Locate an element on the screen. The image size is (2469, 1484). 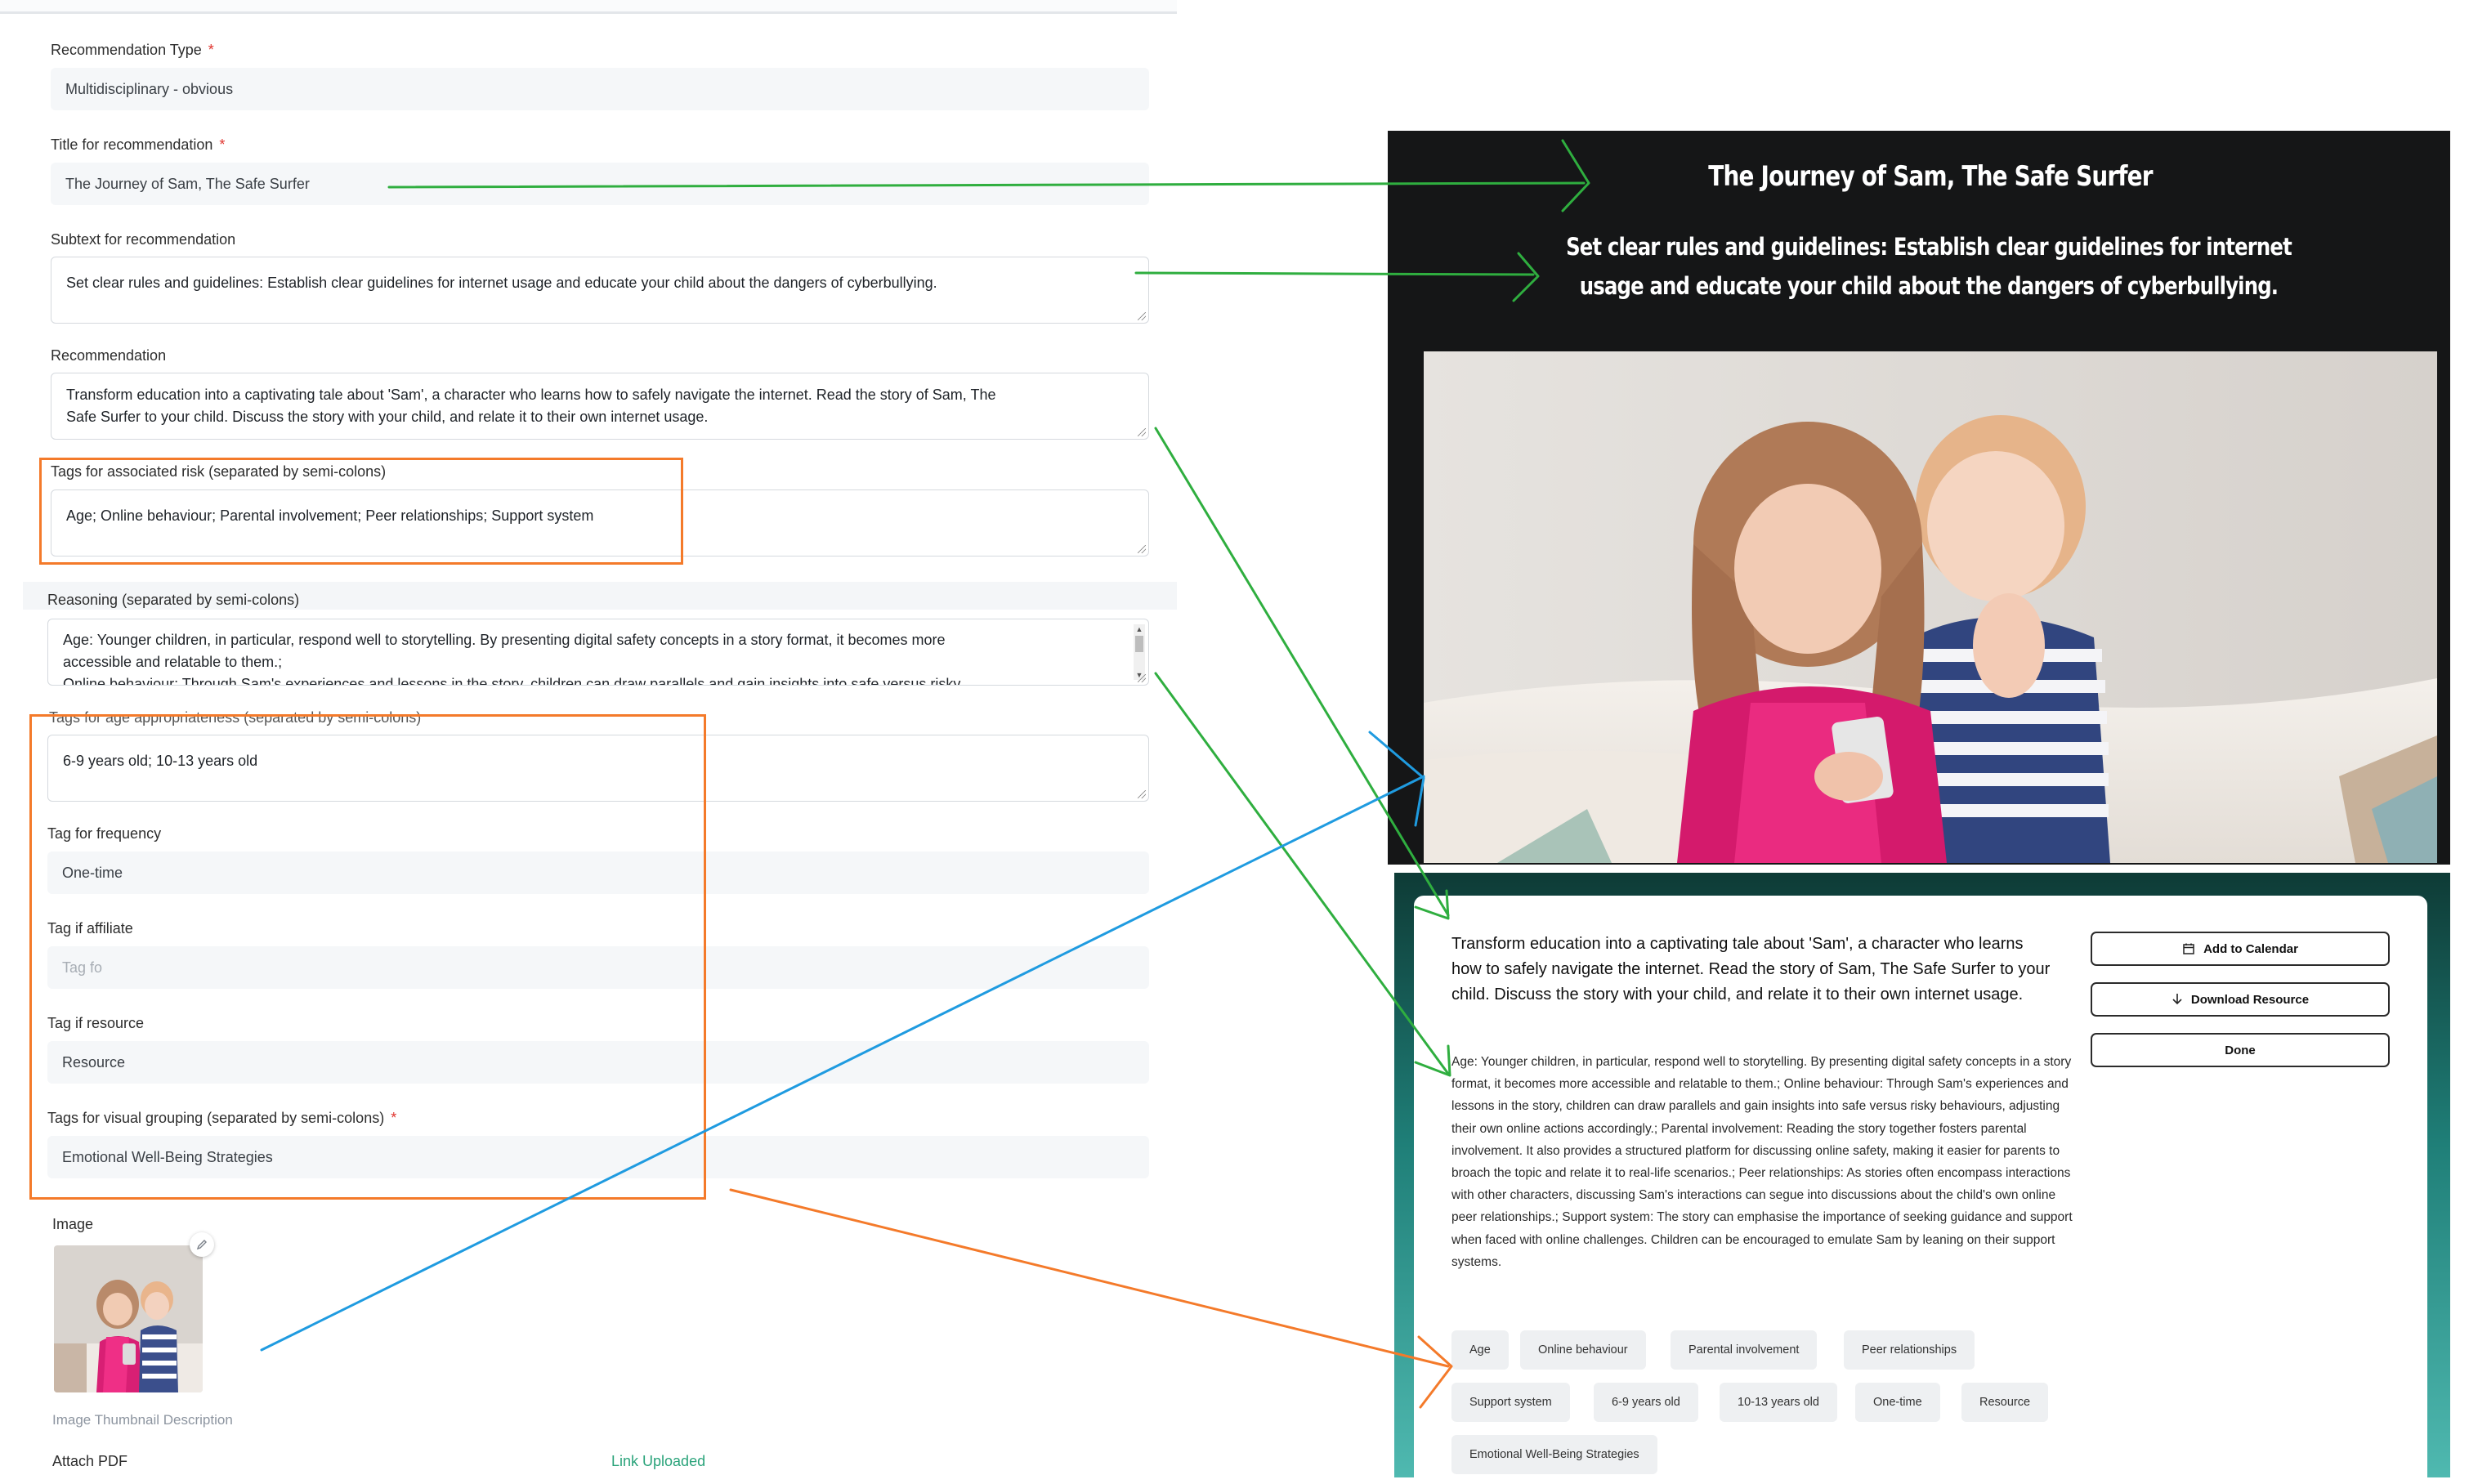
orange-arrow is located at coordinates (1091, 1298).